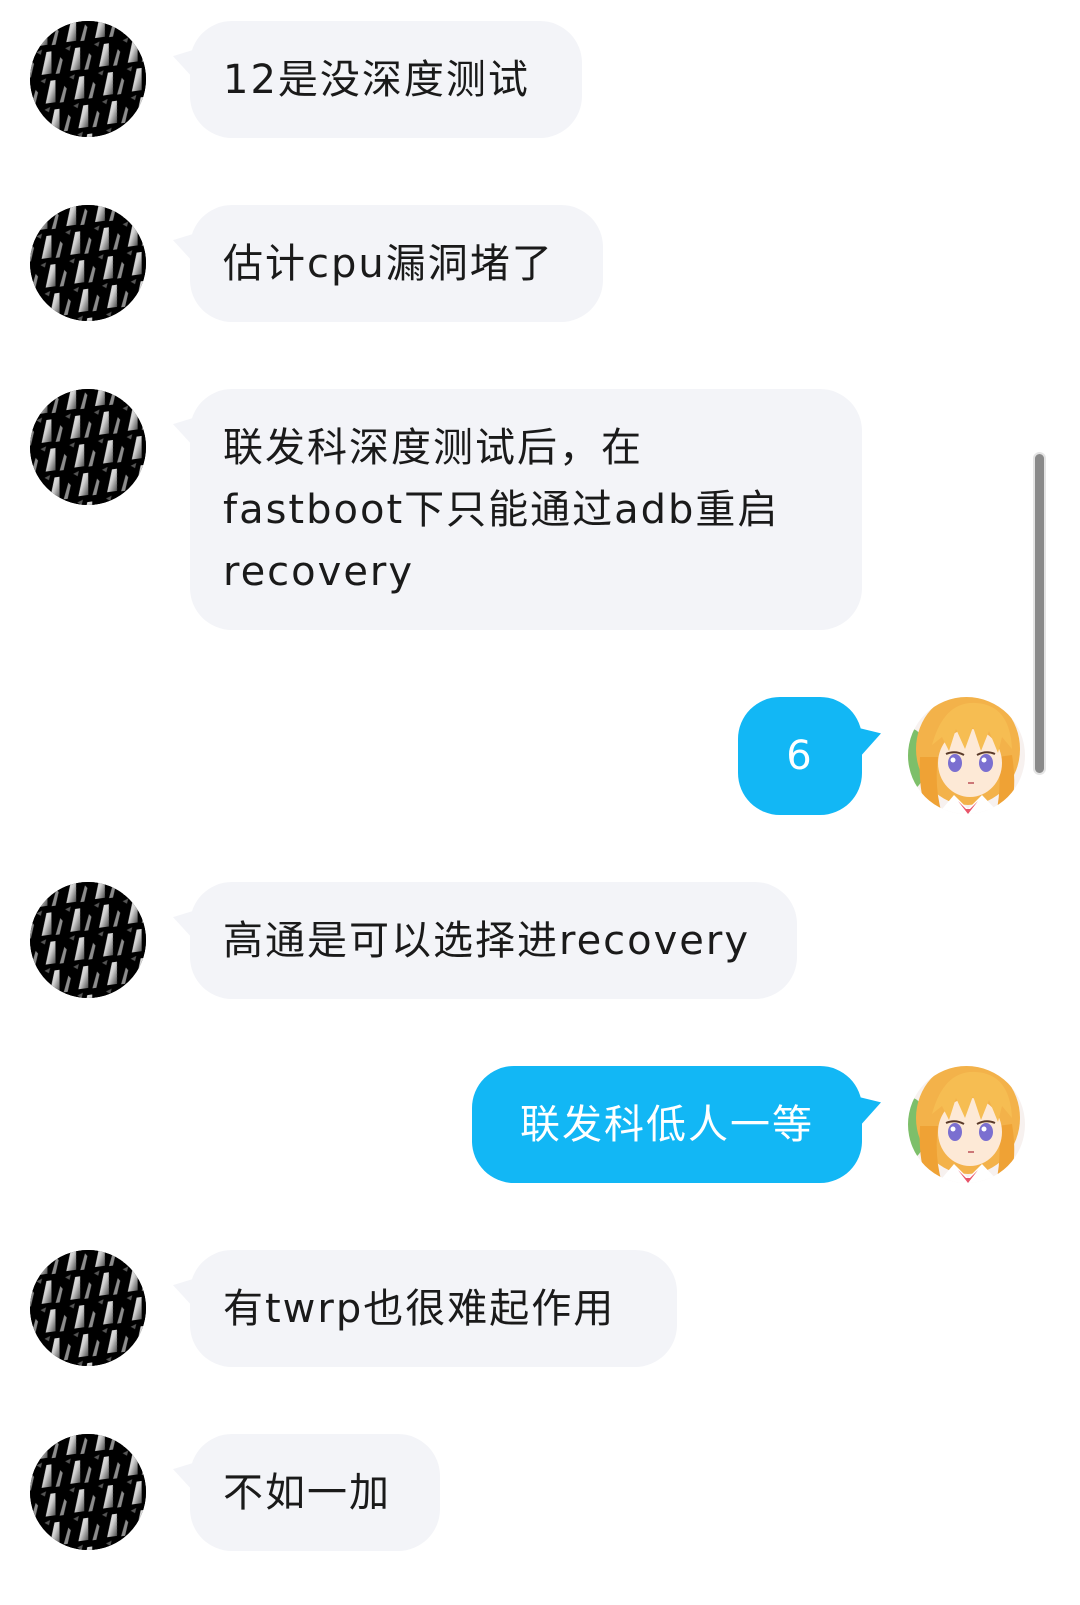 The height and width of the screenshot is (1605, 1080). What do you see at coordinates (487, 940) in the screenshot?
I see `message-text: 高通是可以选择进recovery` at bounding box center [487, 940].